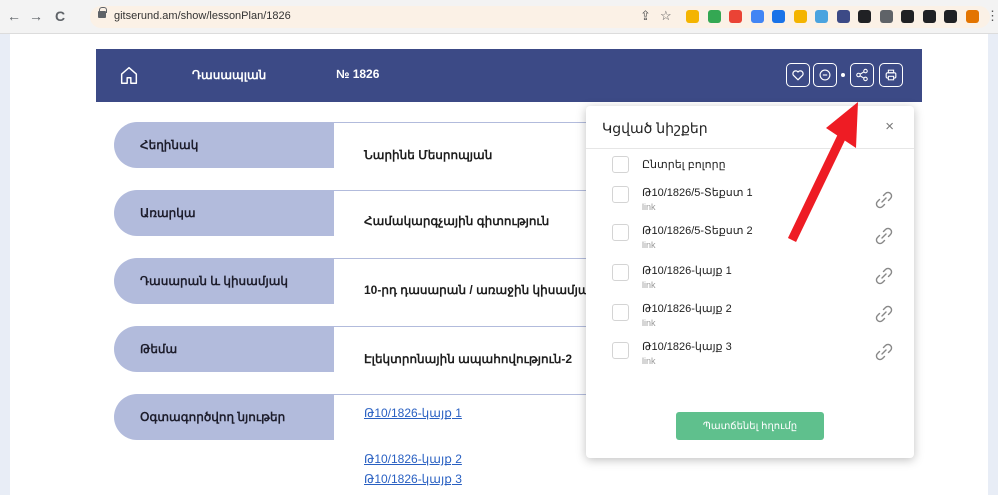 This screenshot has width=998, height=495. I want to click on file-title: Թ10/1826/5-Տեքստ 2, so click(697, 231).